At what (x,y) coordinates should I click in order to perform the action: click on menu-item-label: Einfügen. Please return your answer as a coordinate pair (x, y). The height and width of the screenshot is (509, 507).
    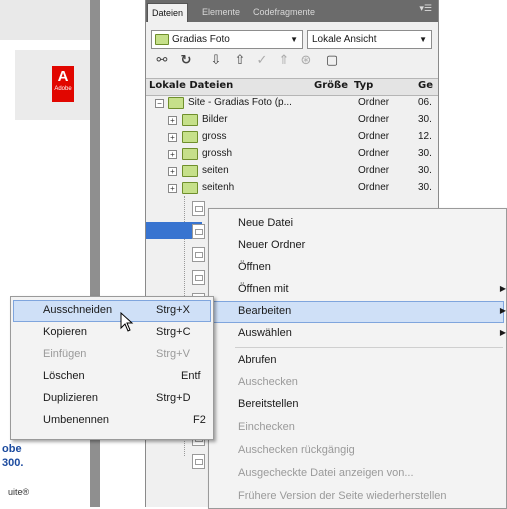
    Looking at the image, I should click on (65, 354).